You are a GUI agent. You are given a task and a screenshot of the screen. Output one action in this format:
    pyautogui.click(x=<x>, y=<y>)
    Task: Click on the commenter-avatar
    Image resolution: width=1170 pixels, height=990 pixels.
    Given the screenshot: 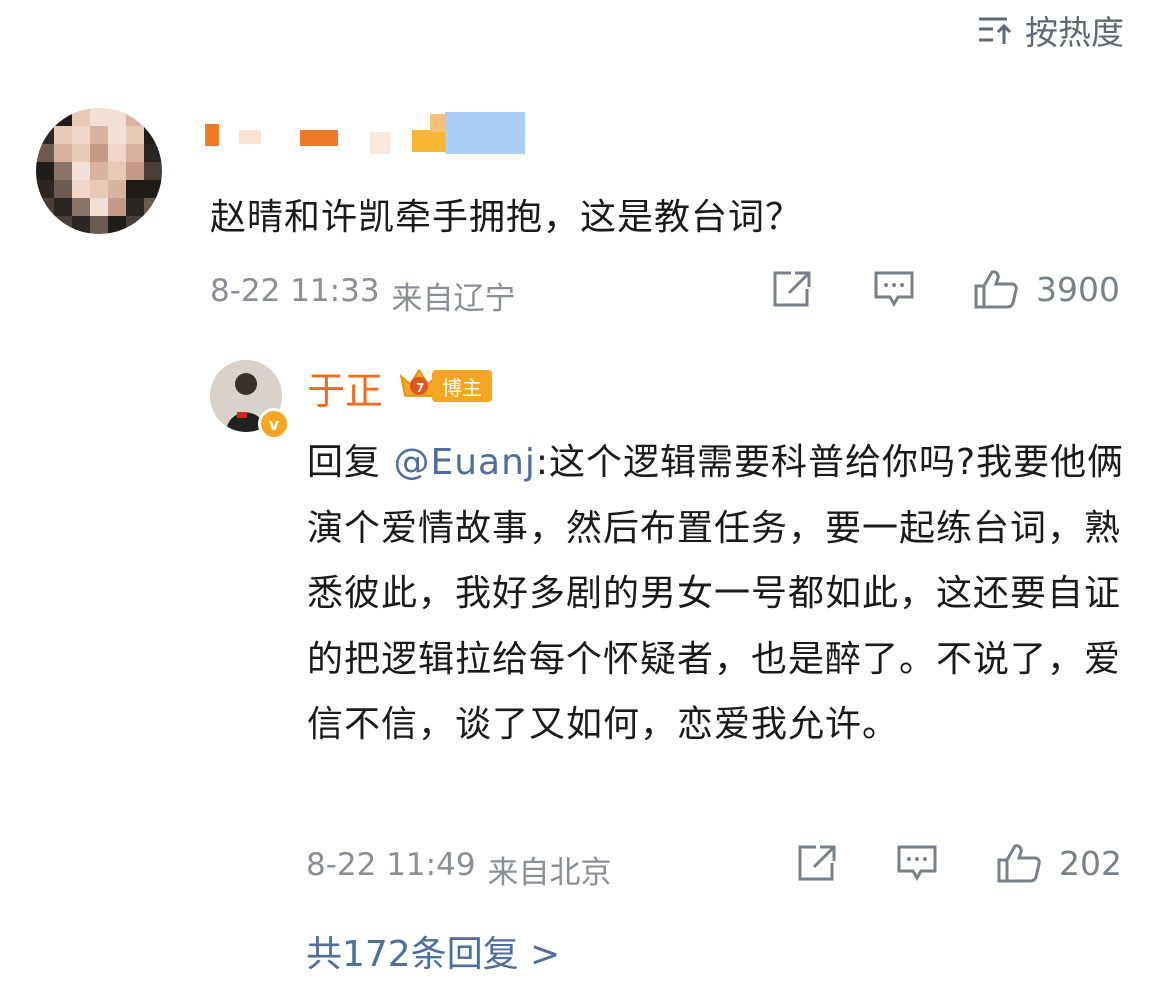 What is the action you would take?
    pyautogui.click(x=99, y=171)
    